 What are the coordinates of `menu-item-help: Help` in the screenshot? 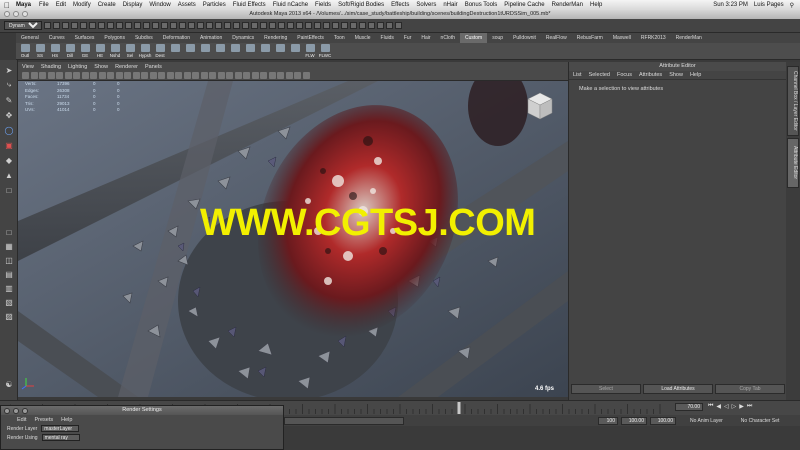 It's located at (596, 5).